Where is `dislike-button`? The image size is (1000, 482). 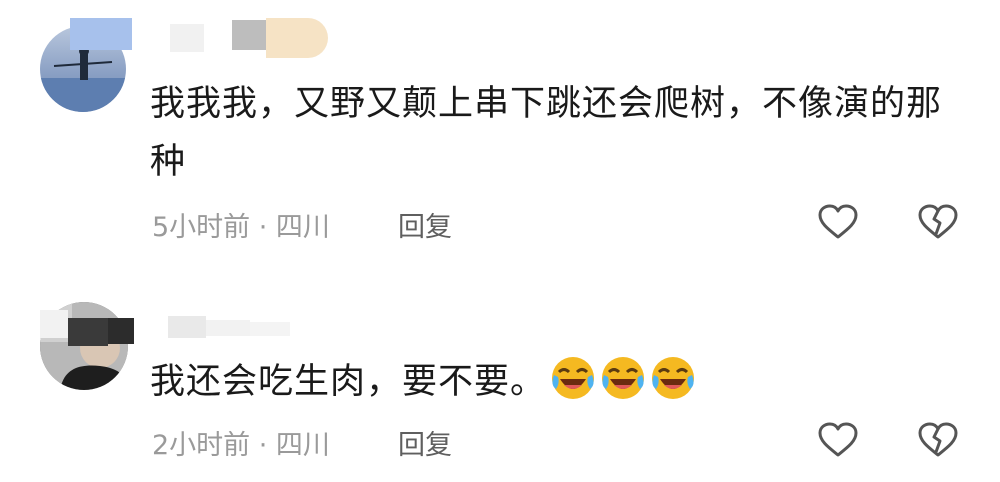 dislike-button is located at coordinates (938, 440).